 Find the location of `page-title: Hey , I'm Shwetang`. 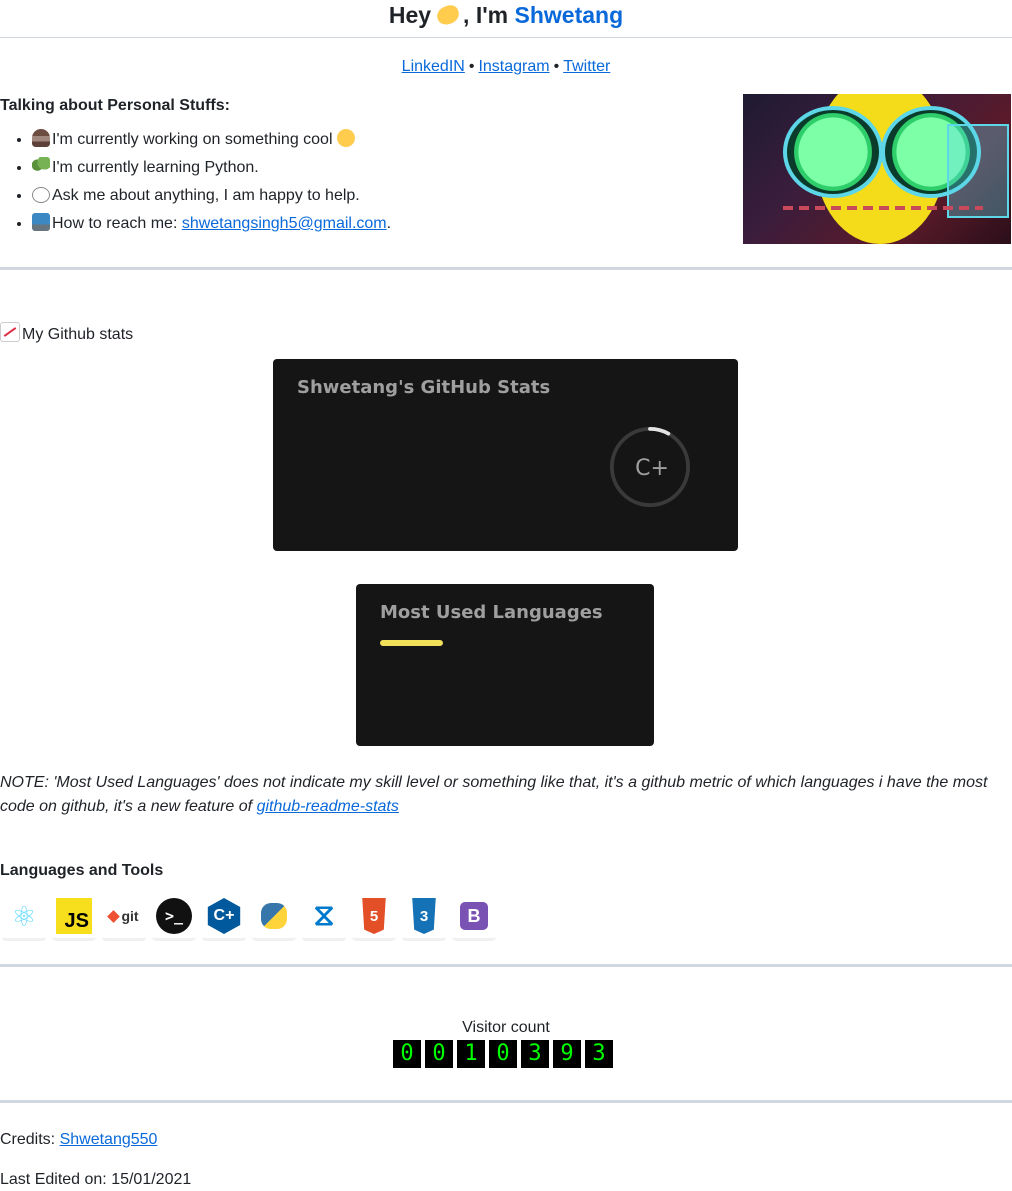

page-title: Hey , I'm Shwetang is located at coordinates (506, 15).